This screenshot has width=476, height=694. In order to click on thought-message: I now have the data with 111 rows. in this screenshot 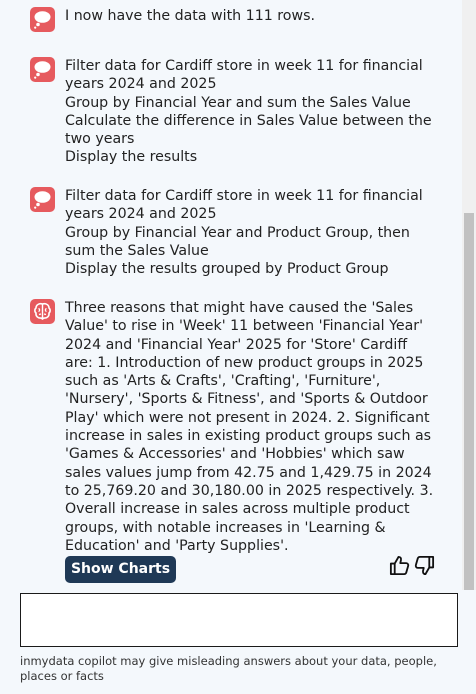, I will do `click(235, 19)`.